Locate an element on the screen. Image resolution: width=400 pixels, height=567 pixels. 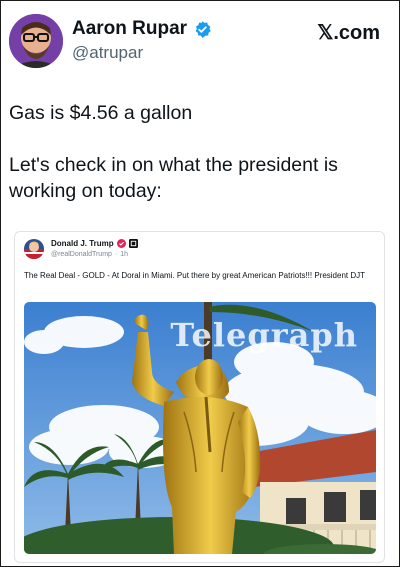
photo-watermark: Telegraph is located at coordinates (264, 335).